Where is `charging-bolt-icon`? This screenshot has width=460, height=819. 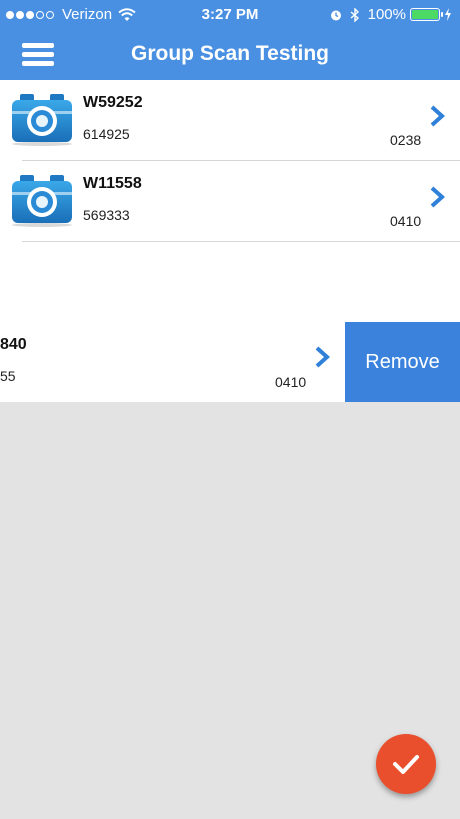
charging-bolt-icon is located at coordinates (448, 14).